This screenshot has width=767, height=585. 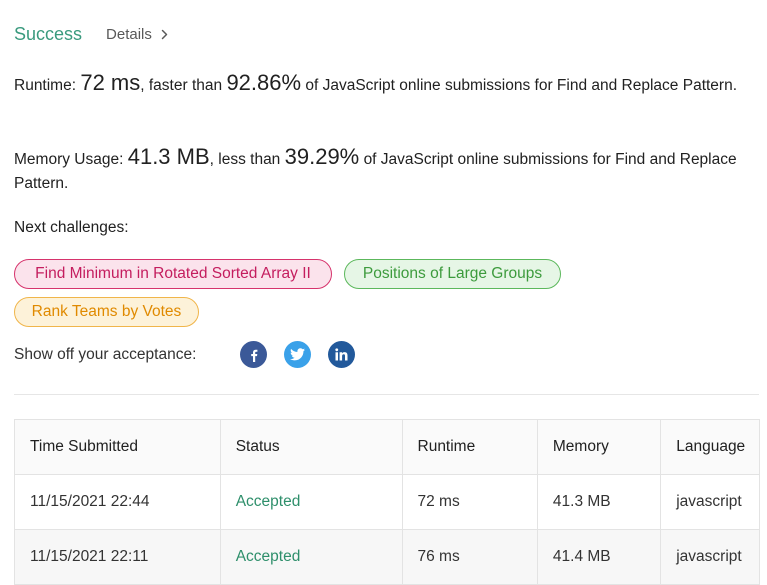 What do you see at coordinates (117, 502) in the screenshot?
I see `cell-time: 11/15/2021 22:44` at bounding box center [117, 502].